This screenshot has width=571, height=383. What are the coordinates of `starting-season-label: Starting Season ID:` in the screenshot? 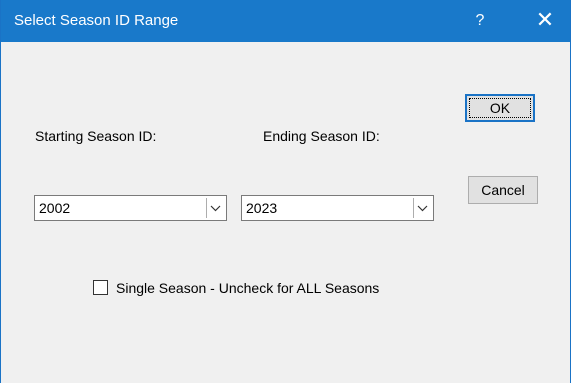 It's located at (96, 136).